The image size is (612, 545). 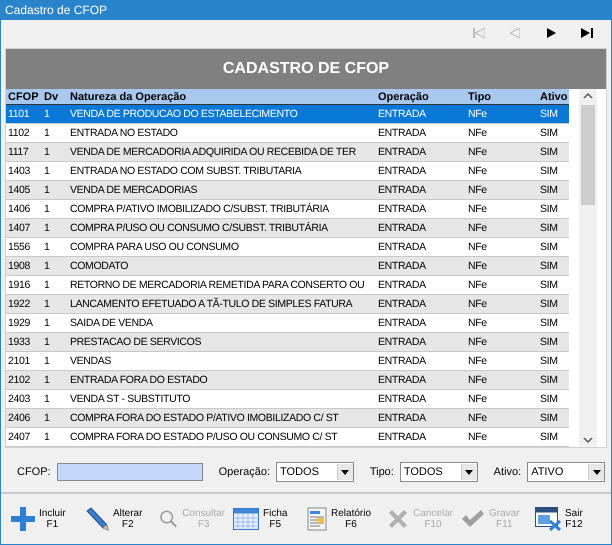 I want to click on calendar-icon, so click(x=246, y=519).